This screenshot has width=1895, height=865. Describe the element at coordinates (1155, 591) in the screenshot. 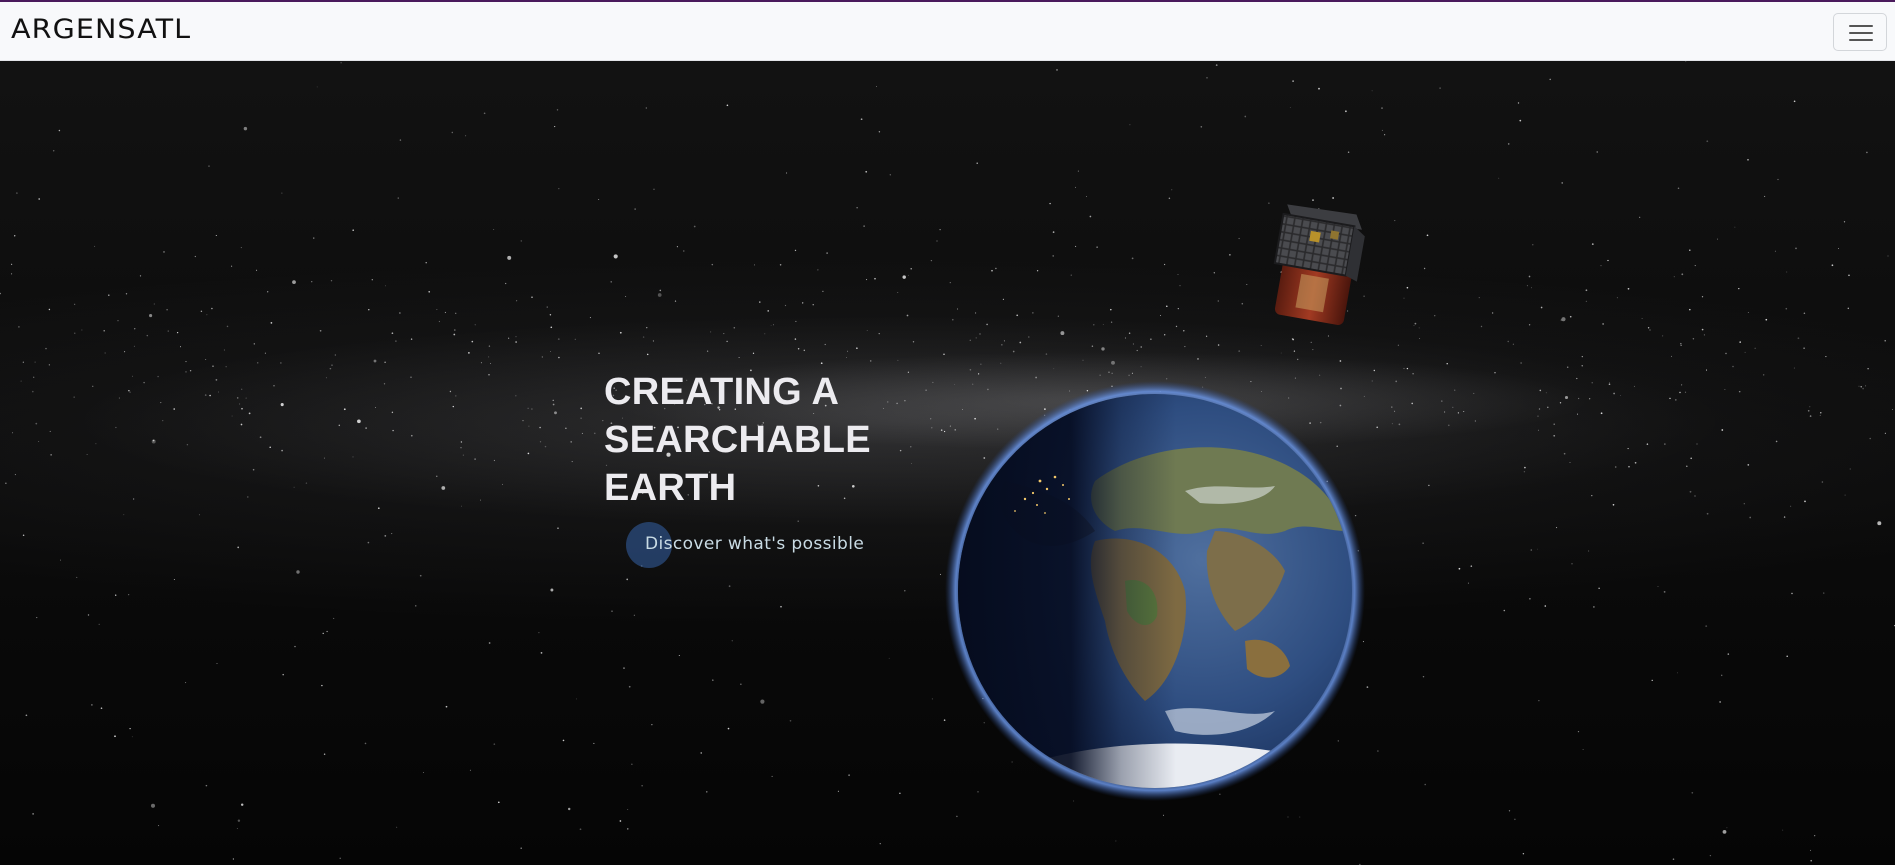

I see `earth-globe-image` at that location.